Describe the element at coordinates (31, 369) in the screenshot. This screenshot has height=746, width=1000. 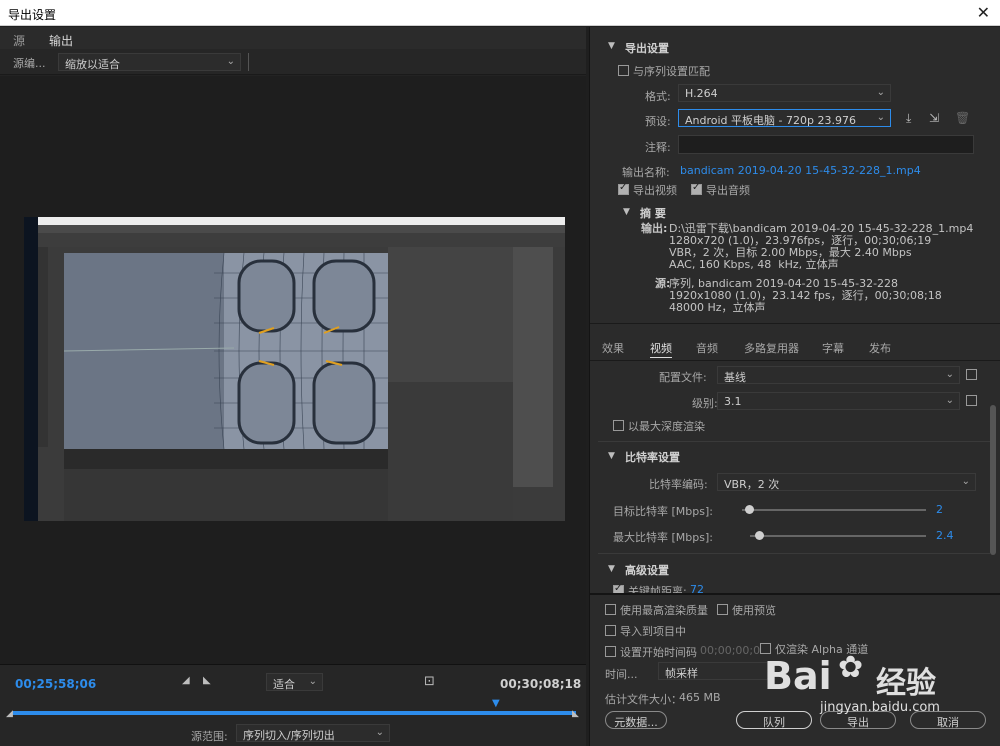
I see `preview-taskbar` at that location.